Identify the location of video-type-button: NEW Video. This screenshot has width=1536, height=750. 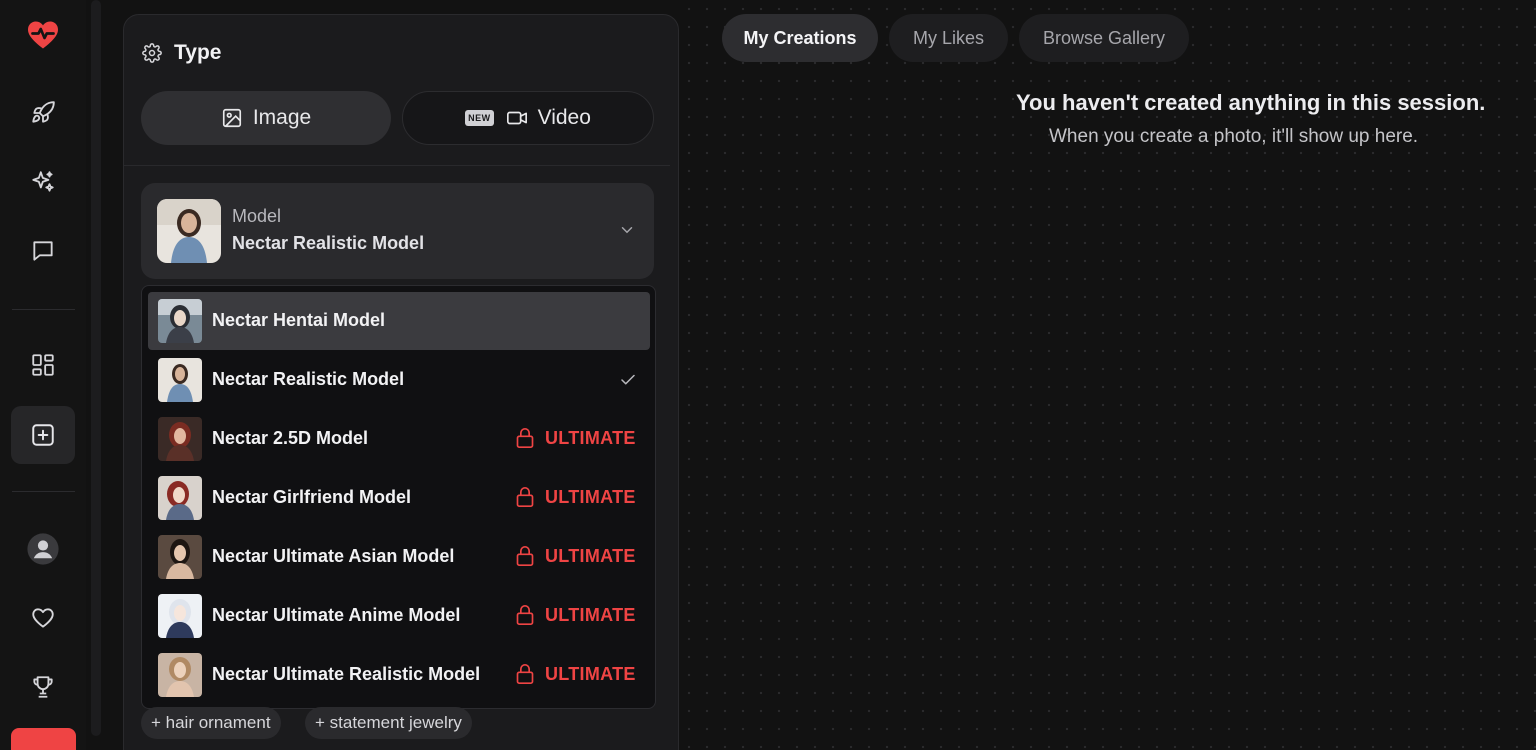
(528, 118).